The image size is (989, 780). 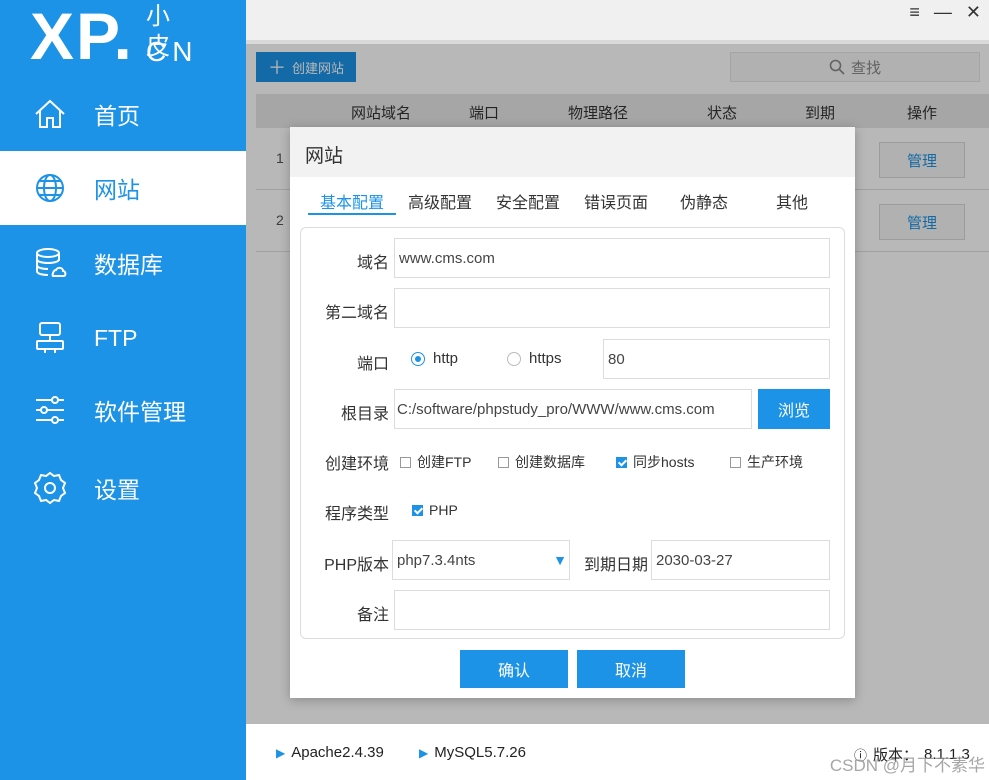 What do you see at coordinates (973, 12) in the screenshot?
I see `close-icon: ✕` at bounding box center [973, 12].